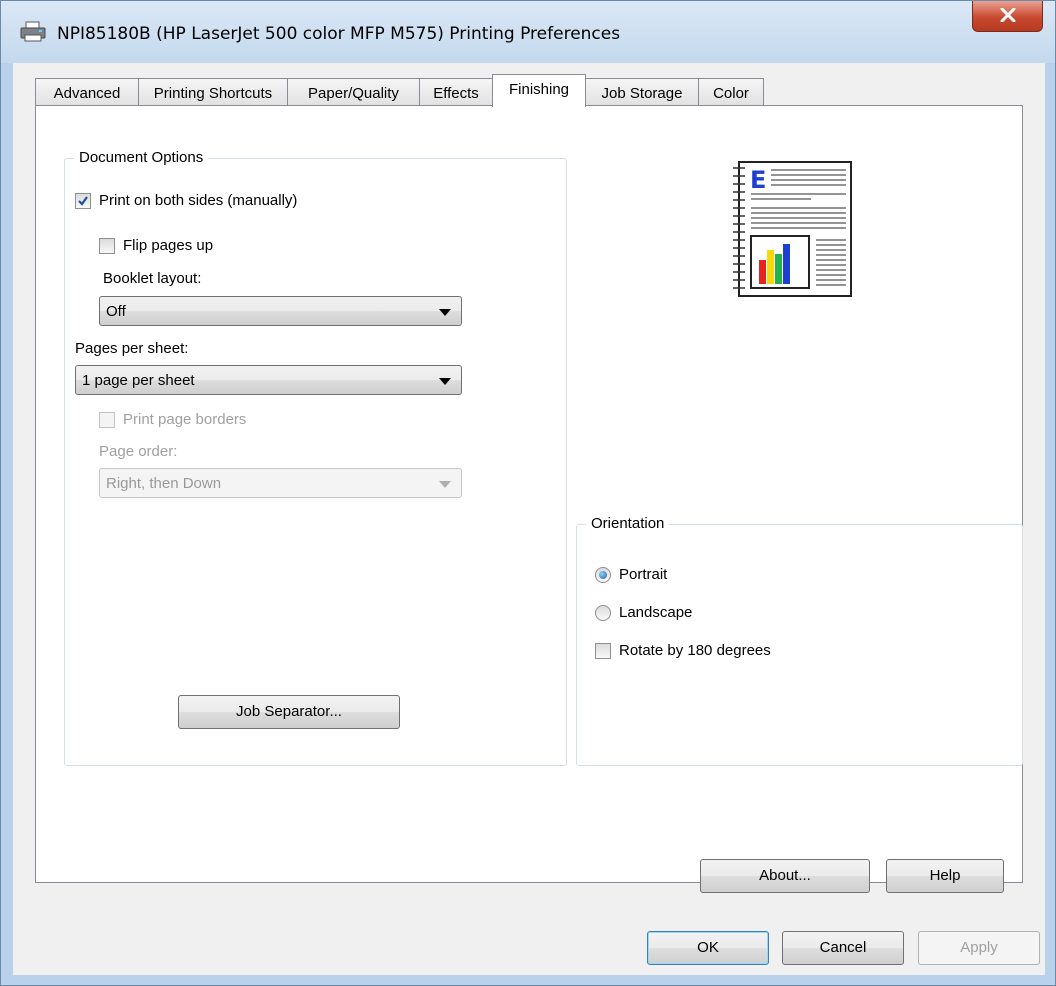 Image resolution: width=1056 pixels, height=986 pixels. What do you see at coordinates (141, 157) in the screenshot?
I see `document-options-label: Document Options` at bounding box center [141, 157].